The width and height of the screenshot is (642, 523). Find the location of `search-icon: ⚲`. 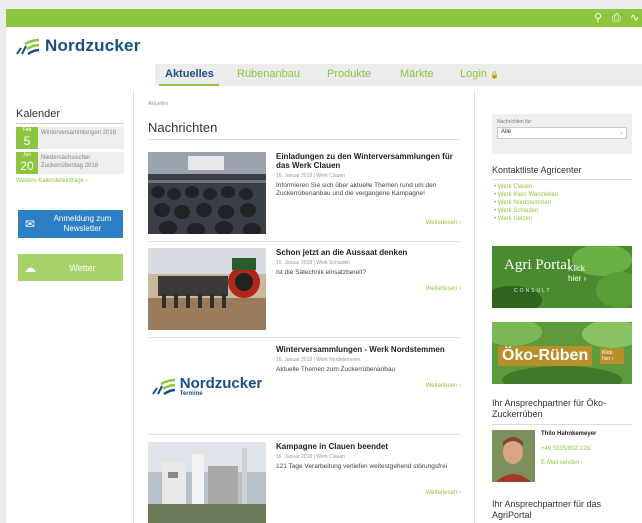

search-icon: ⚲ is located at coordinates (598, 17).